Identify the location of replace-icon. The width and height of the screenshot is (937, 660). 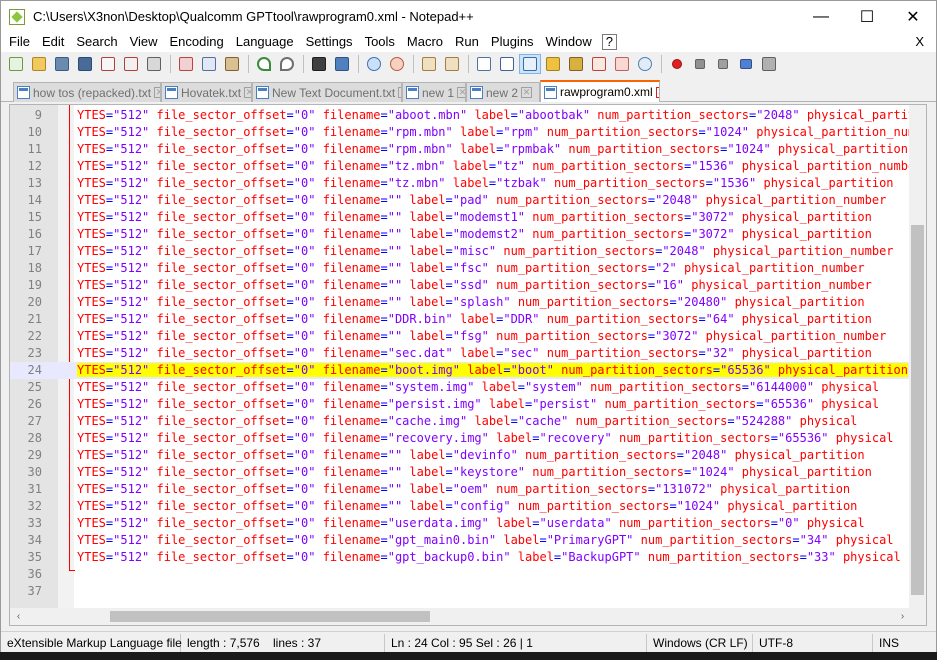
(342, 64).